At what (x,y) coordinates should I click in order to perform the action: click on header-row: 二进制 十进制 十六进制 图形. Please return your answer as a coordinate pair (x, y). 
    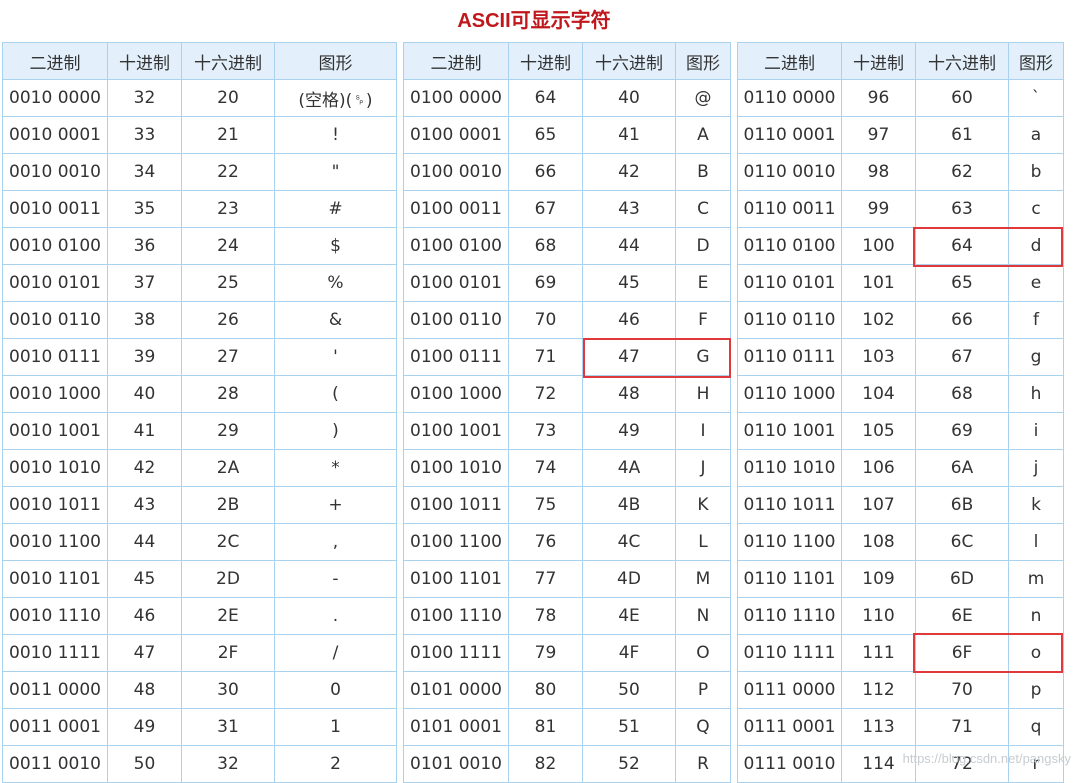
    Looking at the image, I should click on (567, 61).